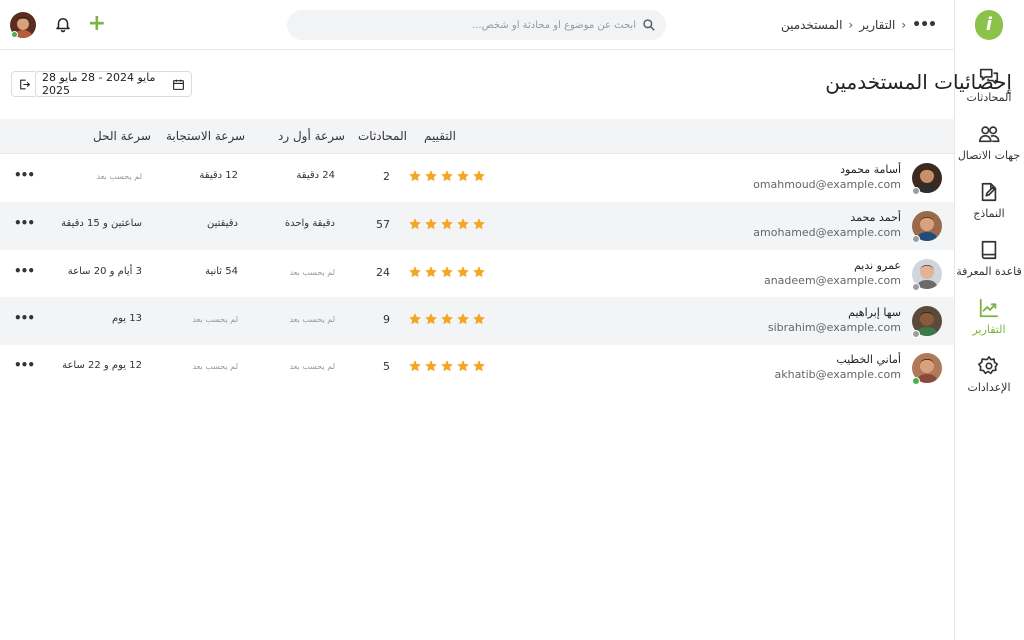 This screenshot has height=640, width=1024. I want to click on topbar: ••• ‹ التقارير ‹ المستخدمين +, so click(477, 25).